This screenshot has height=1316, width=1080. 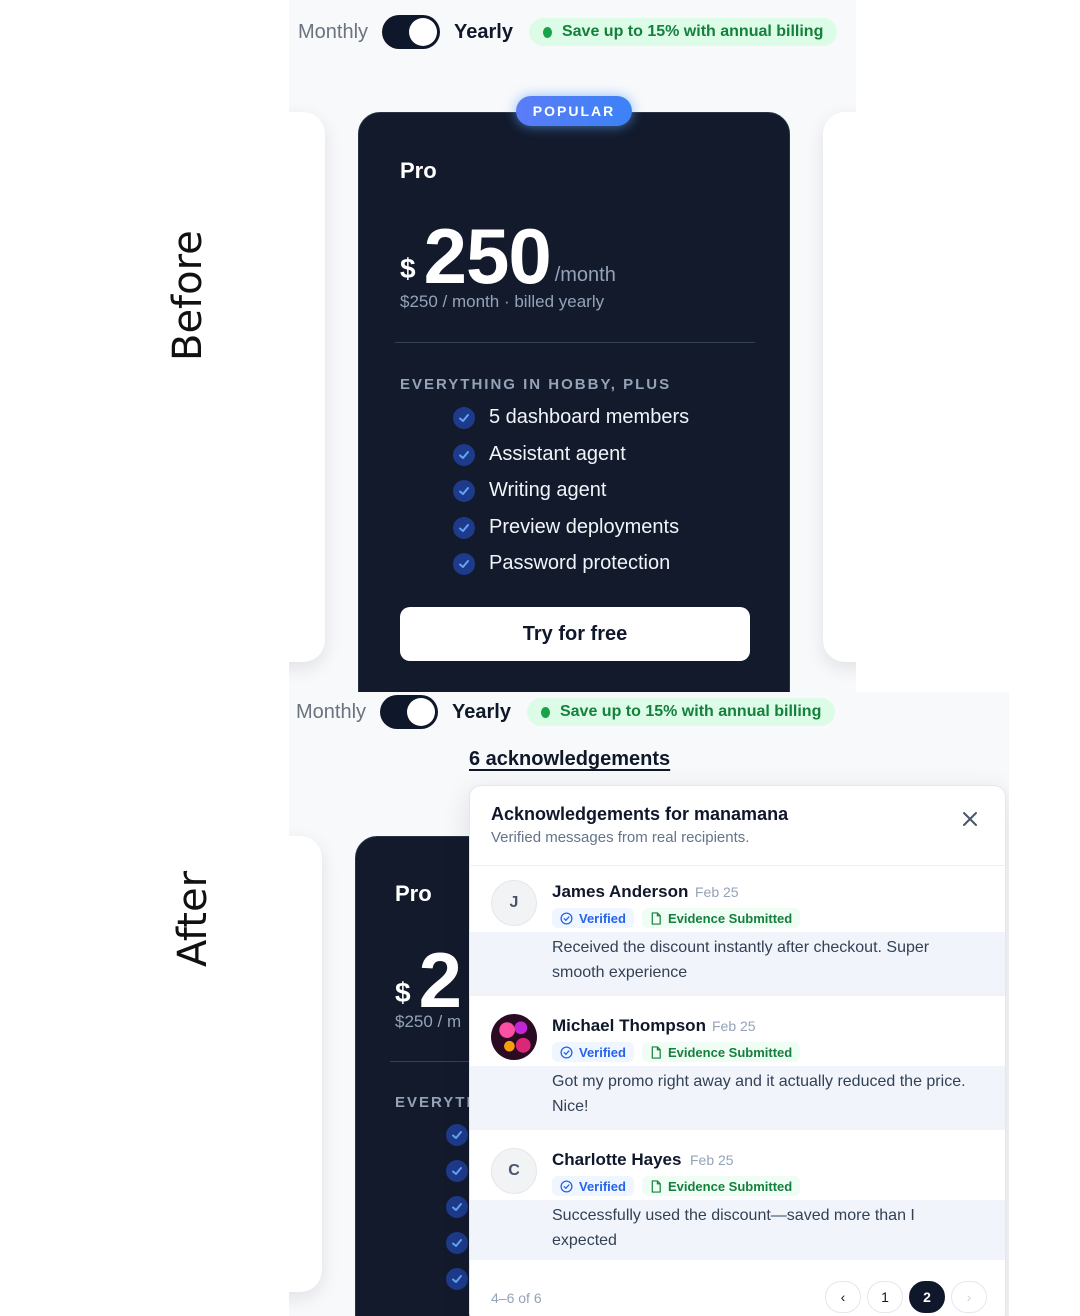 I want to click on price-amount: 2, so click(x=440, y=980).